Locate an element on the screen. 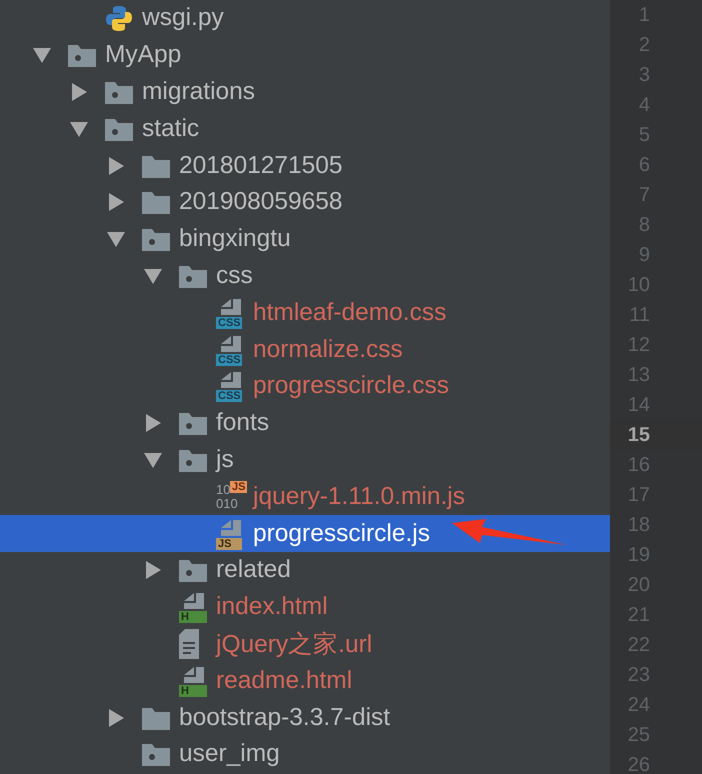  python-file-icon is located at coordinates (119, 18).